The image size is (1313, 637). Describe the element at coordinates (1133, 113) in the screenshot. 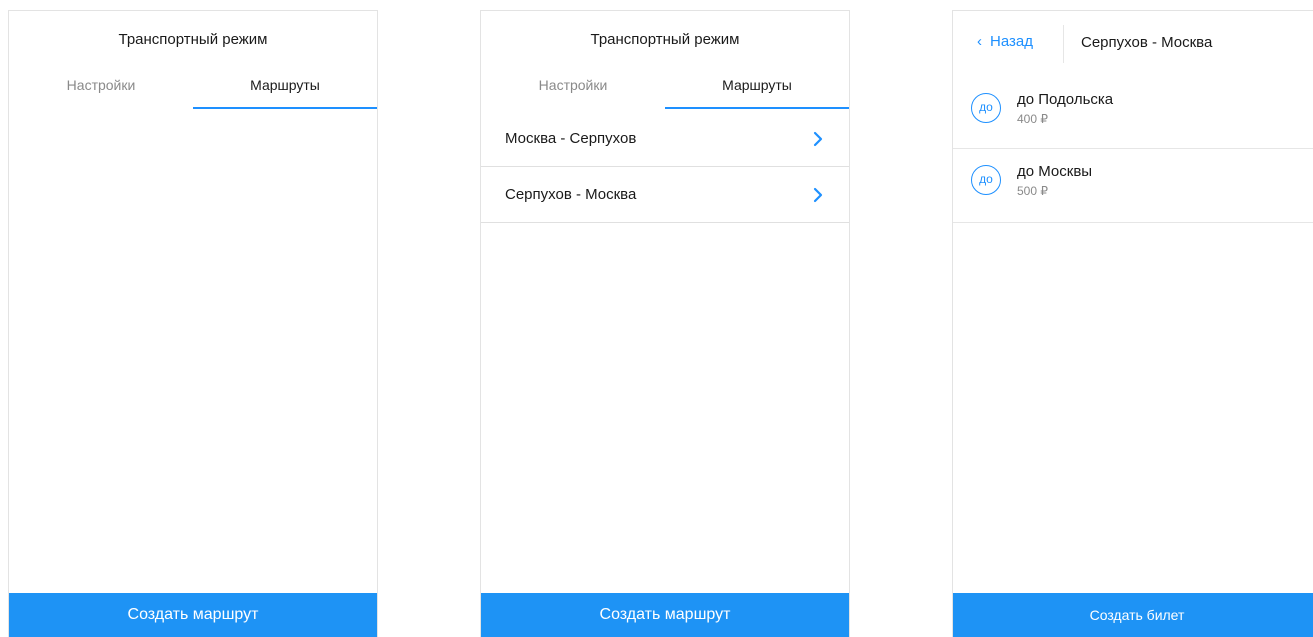

I see `ticket-item-podolsk: до до Подольска 400 ₽` at that location.